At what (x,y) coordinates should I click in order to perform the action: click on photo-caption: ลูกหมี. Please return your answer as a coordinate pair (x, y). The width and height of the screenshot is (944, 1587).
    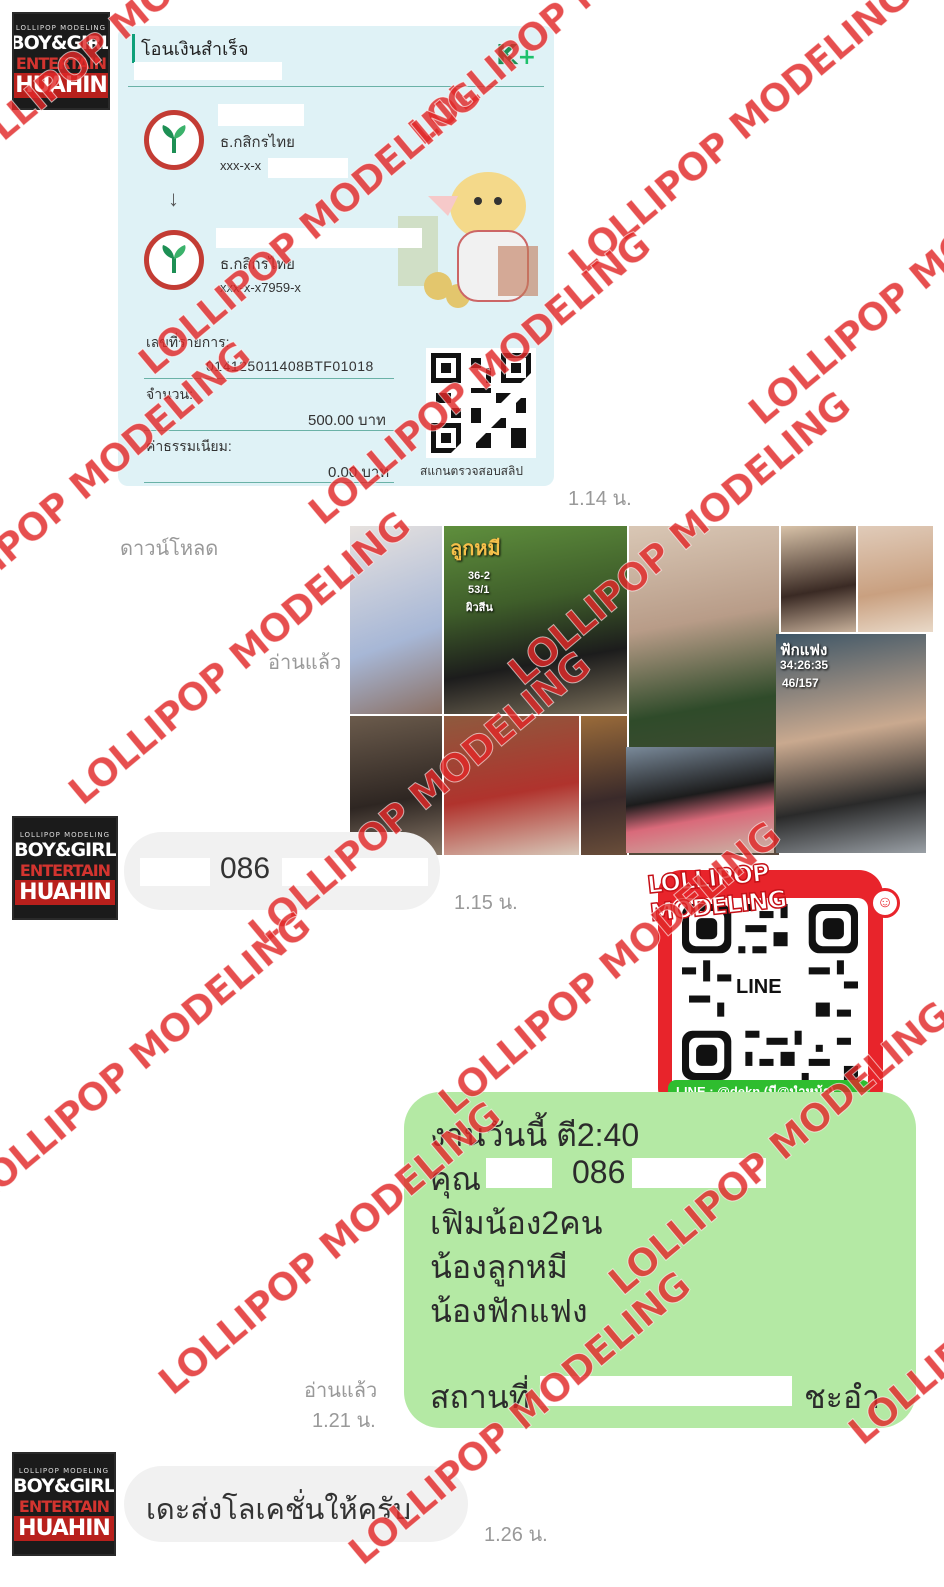
    Looking at the image, I should click on (475, 549).